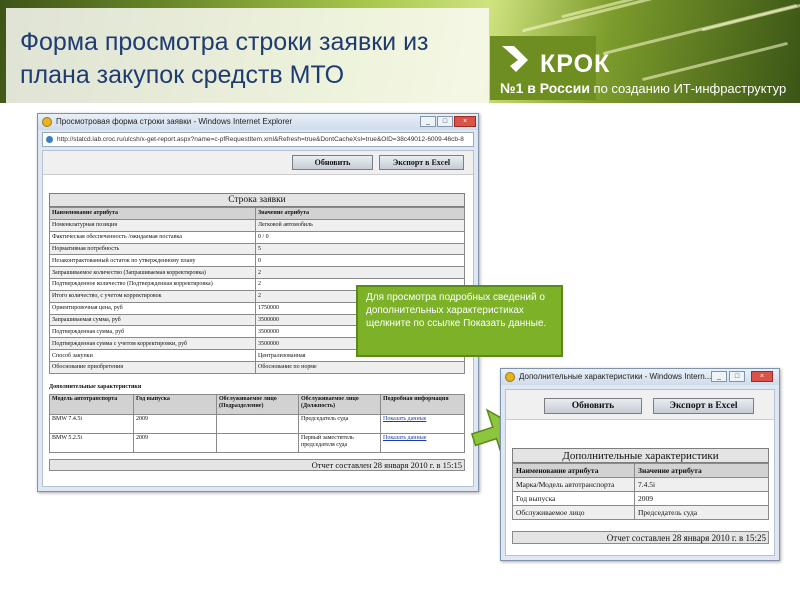  I want to click on attribute-name-cell: Подтвержденная сумма, руб, so click(152, 332).